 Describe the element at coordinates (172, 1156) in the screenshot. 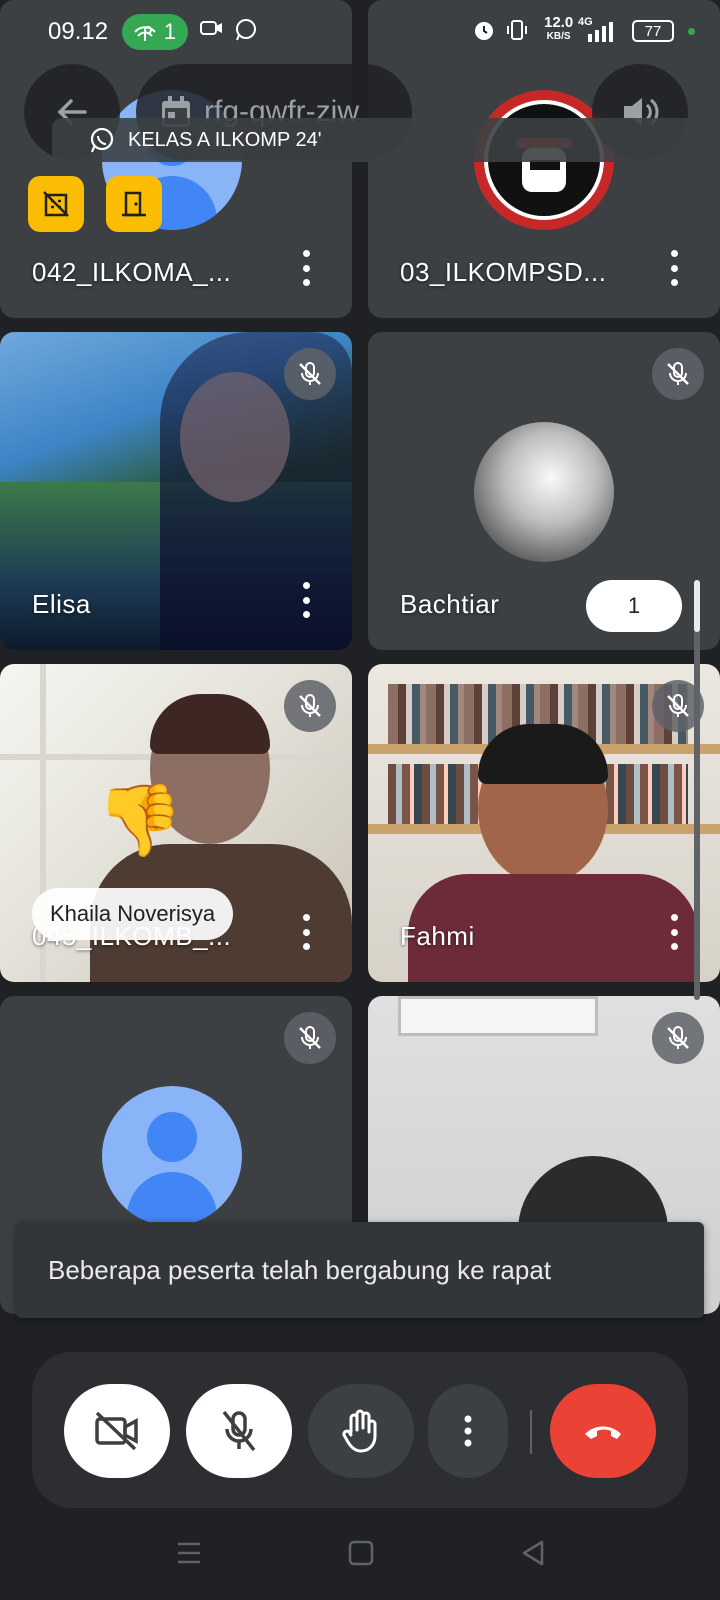

I see `default-avatar` at that location.